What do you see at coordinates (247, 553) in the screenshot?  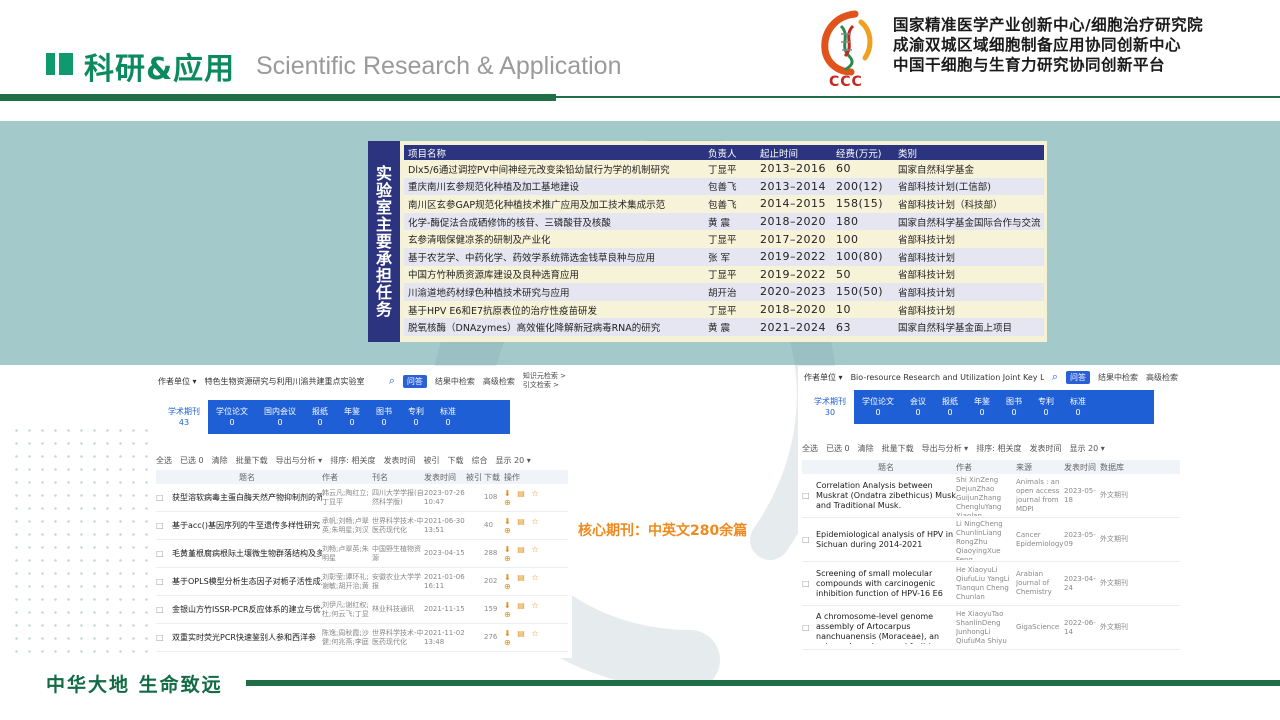 I see `result-title-link: 毛黄堇根腐病根际土壤微生物群落结构及多样性` at bounding box center [247, 553].